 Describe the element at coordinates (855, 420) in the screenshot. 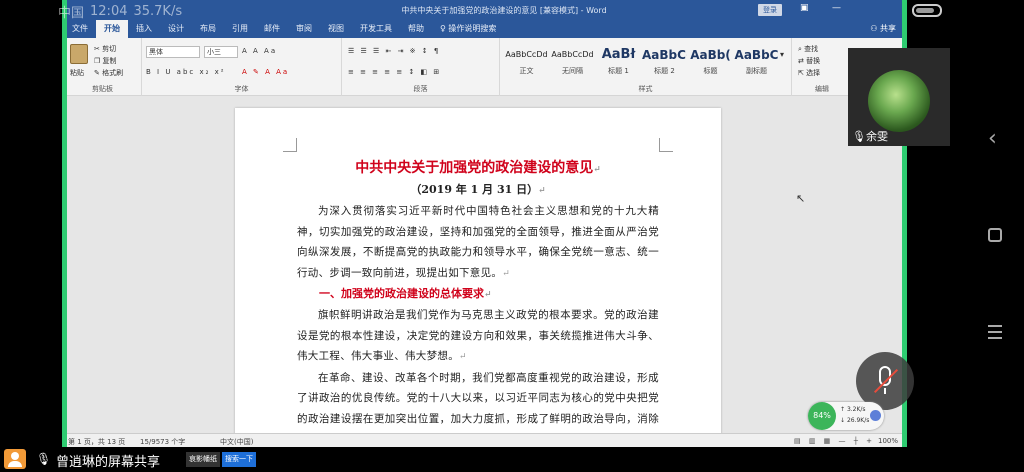

I see `download-speed: ↓ 26.9K/s` at that location.